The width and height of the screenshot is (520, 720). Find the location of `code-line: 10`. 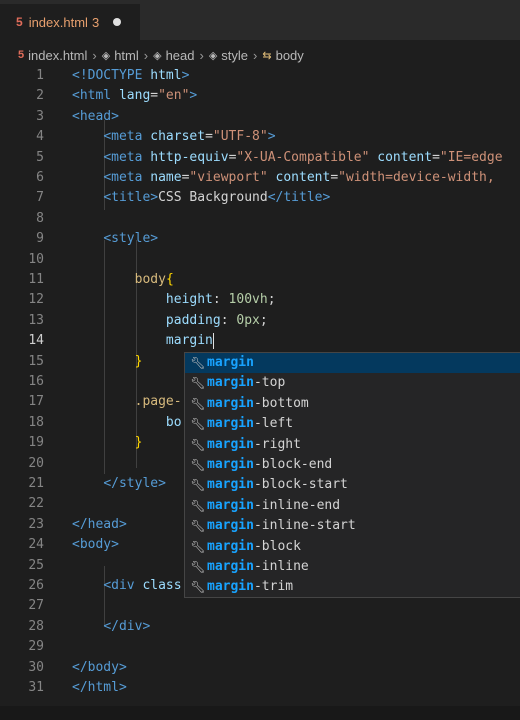

code-line: 10 is located at coordinates (260, 260).